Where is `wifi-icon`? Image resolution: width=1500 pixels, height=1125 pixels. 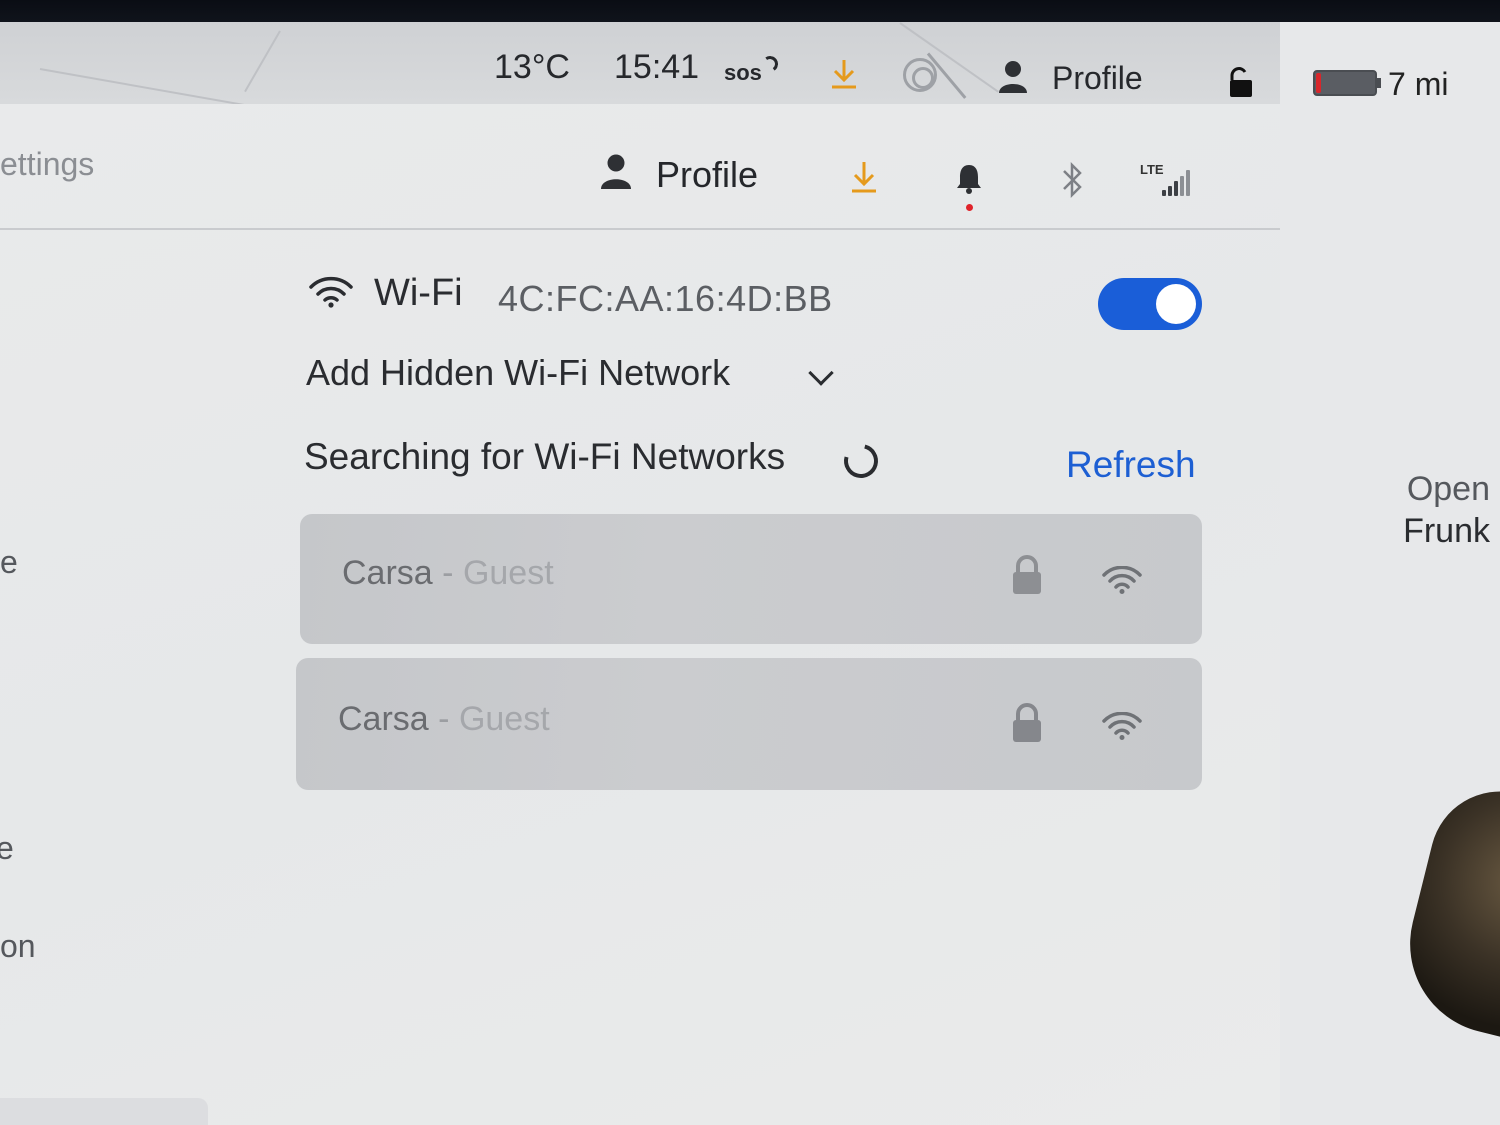
wifi-icon is located at coordinates (331, 292).